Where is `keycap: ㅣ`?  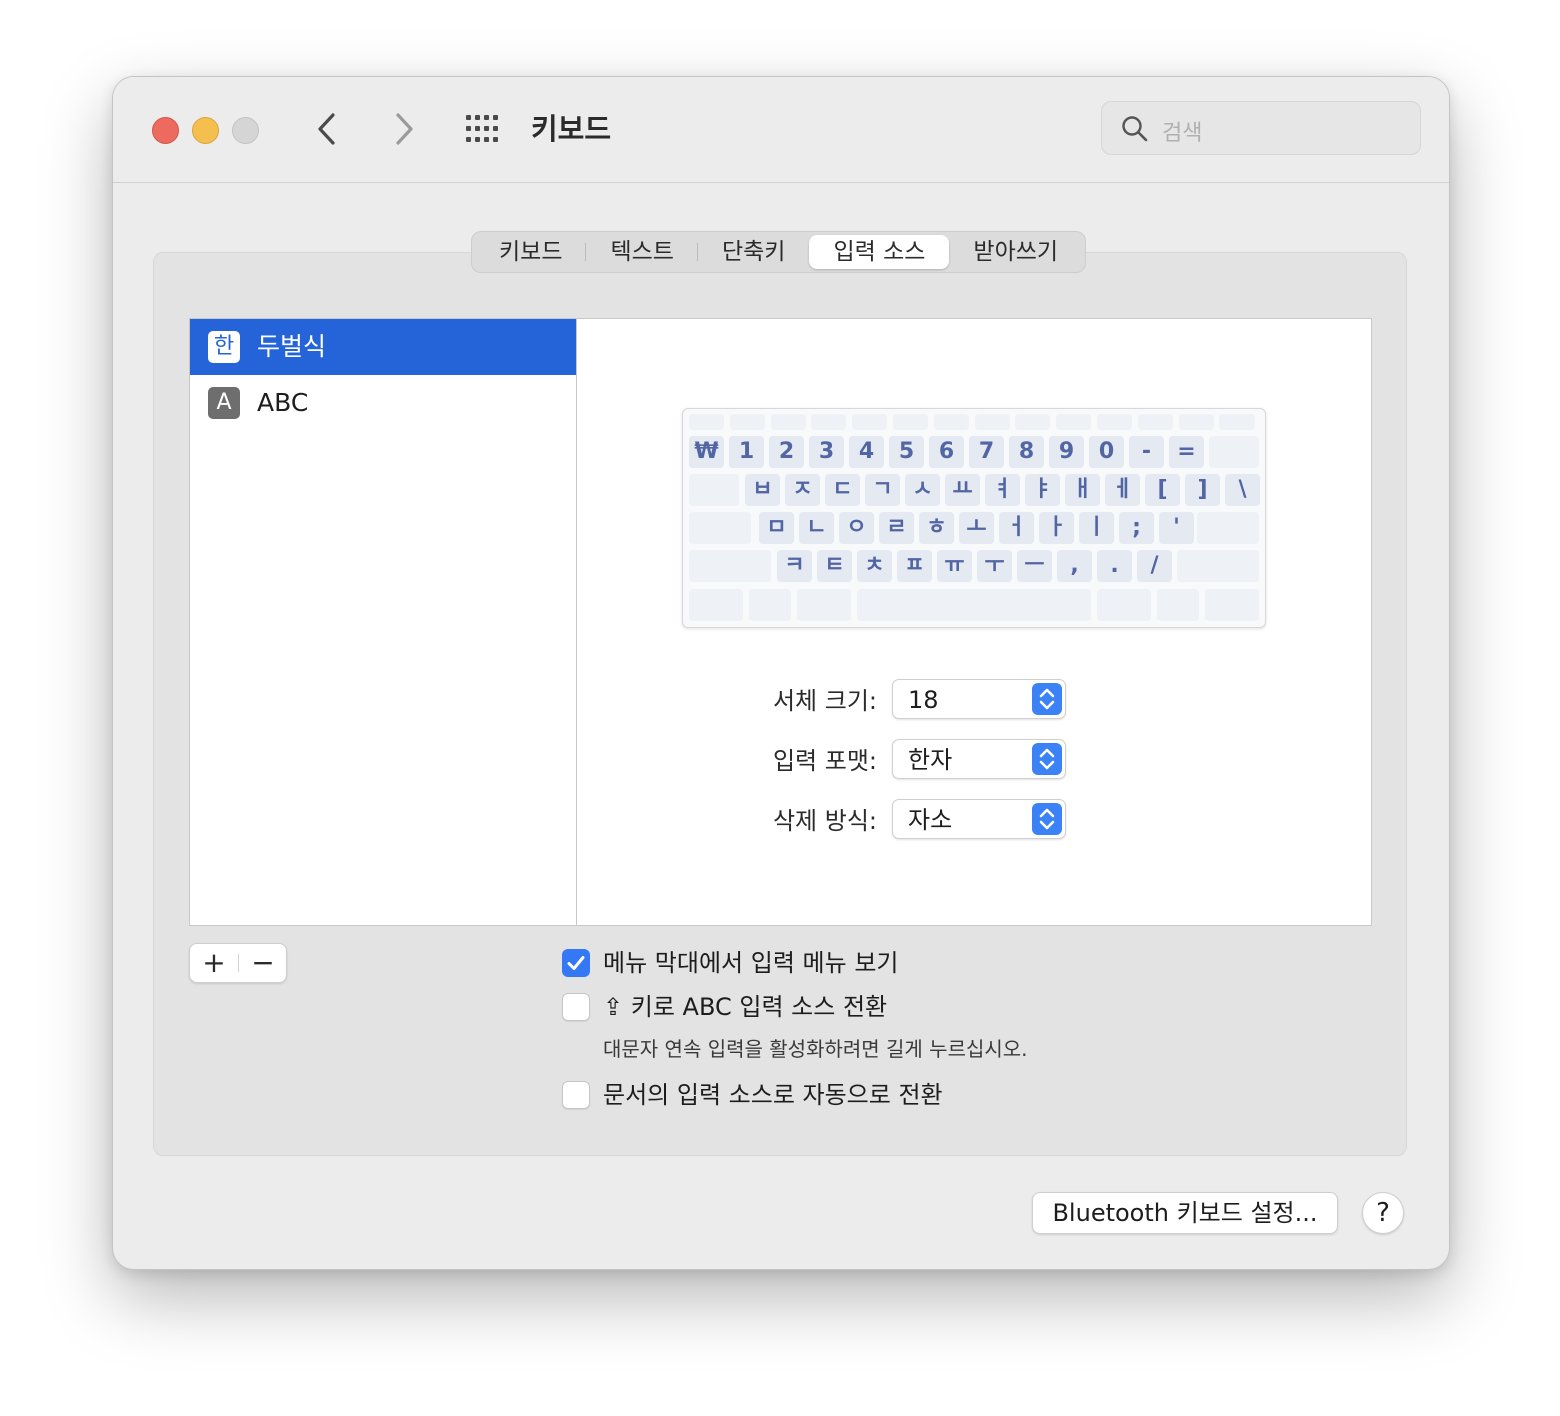 keycap: ㅣ is located at coordinates (1096, 528).